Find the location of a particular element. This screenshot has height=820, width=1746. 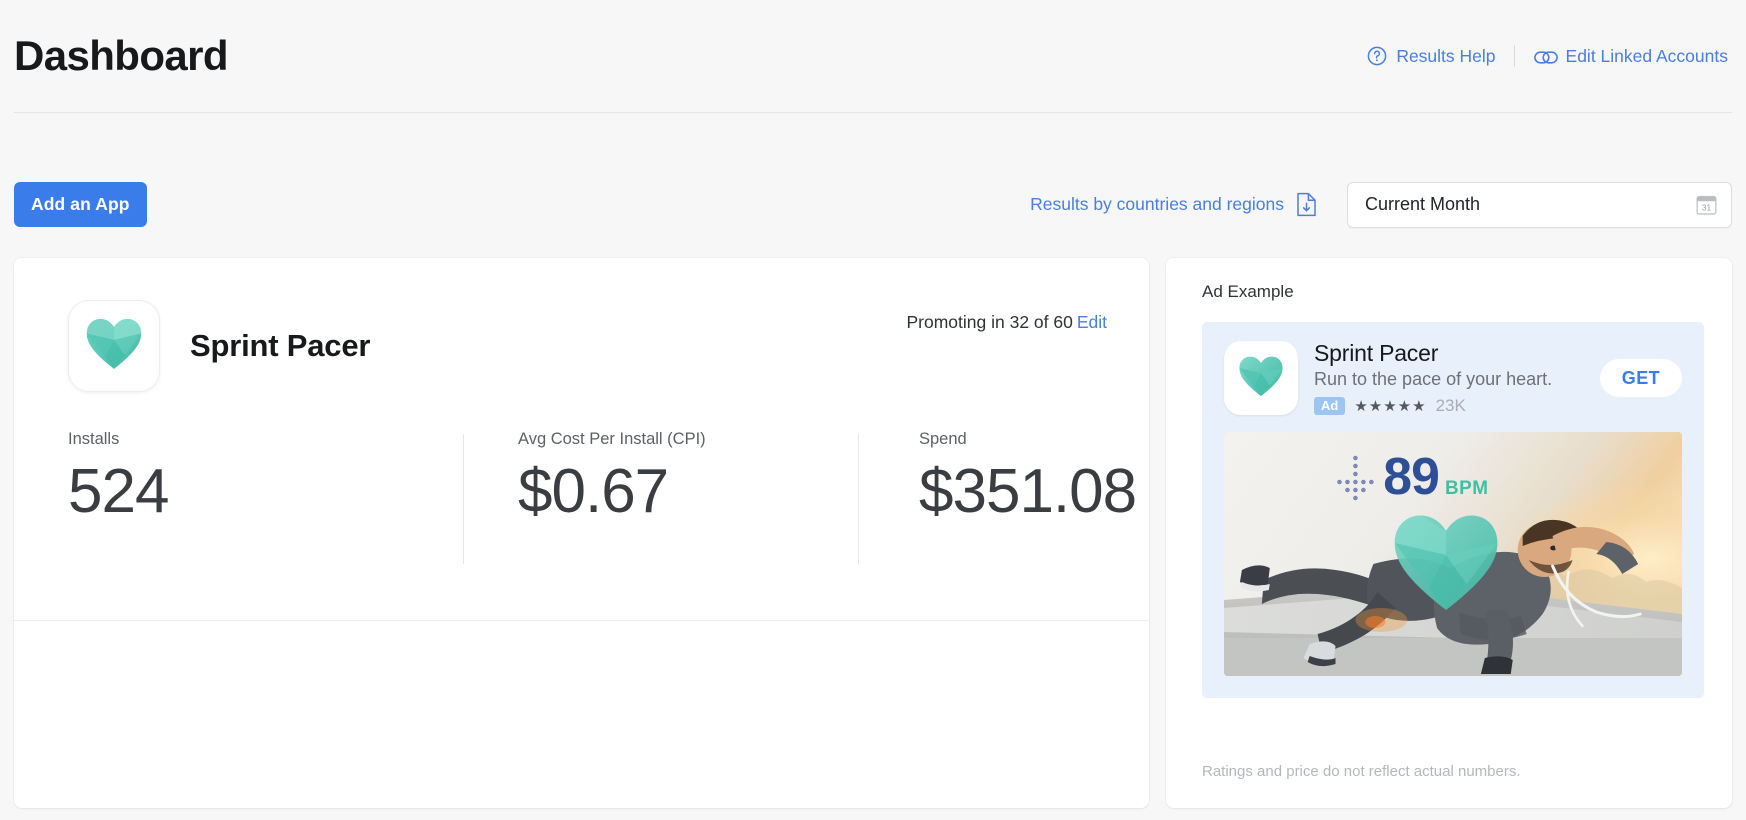

link-chain-icon is located at coordinates (1545, 56).